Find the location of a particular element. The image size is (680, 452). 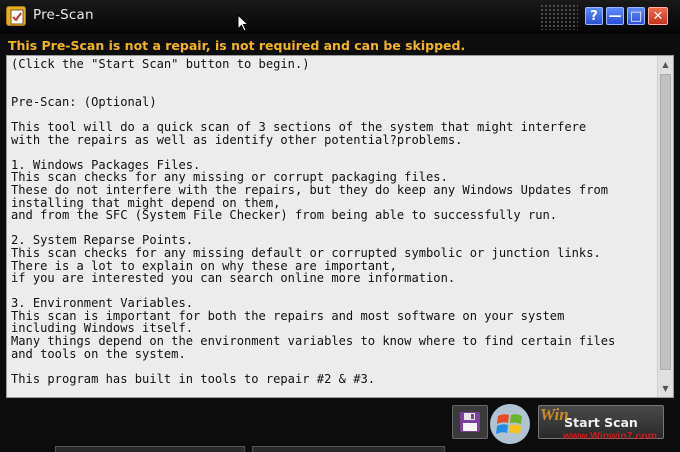

description-line: Pre-Scan: (Optional) is located at coordinates (84, 101).